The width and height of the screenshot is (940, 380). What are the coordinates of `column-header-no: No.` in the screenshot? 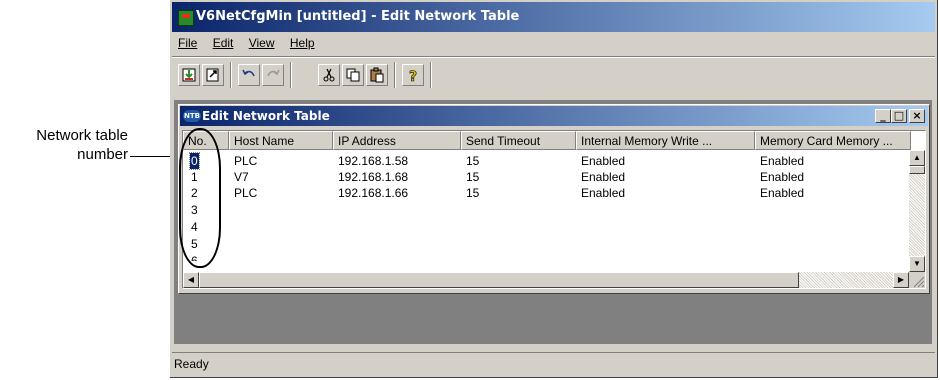 It's located at (206, 140).